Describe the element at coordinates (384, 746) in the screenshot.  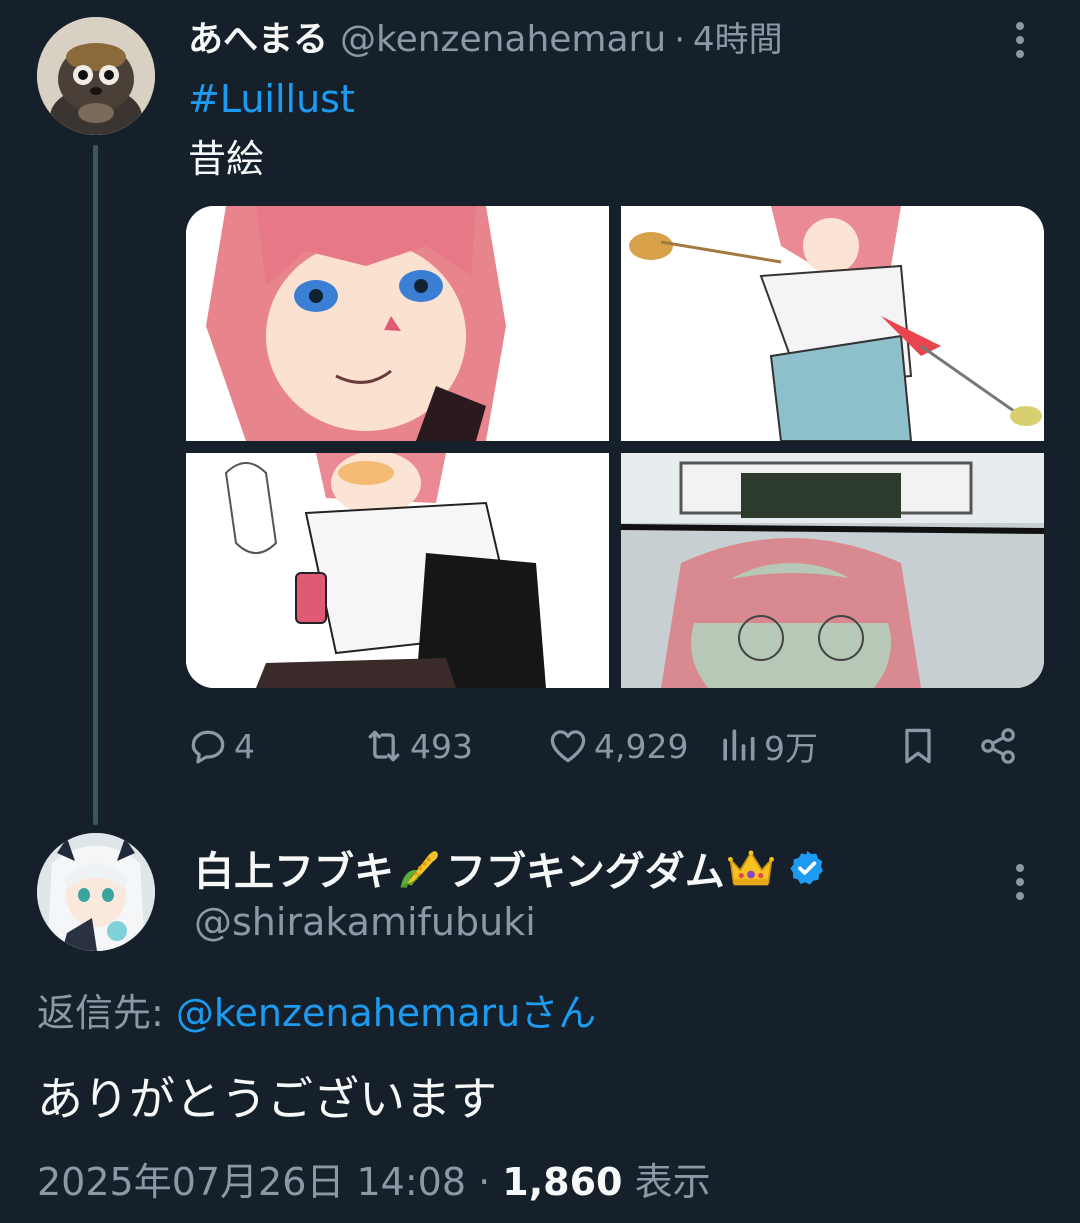
I see `retweet-arrows-icon` at that location.